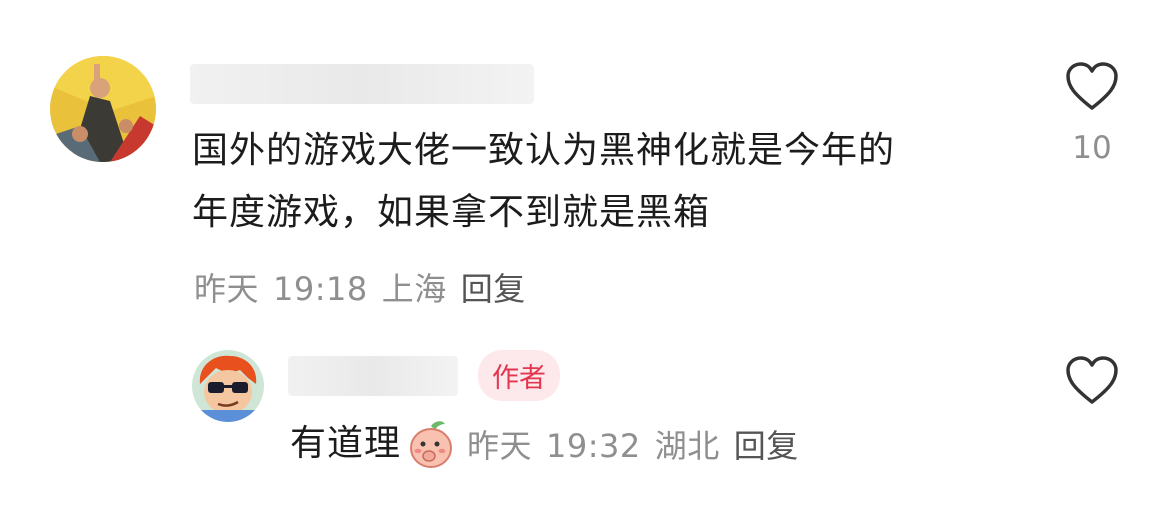 Image resolution: width=1170 pixels, height=508 pixels. I want to click on reply-line: 有道理 昨天 19:32 湖北 回复, so click(551, 444).